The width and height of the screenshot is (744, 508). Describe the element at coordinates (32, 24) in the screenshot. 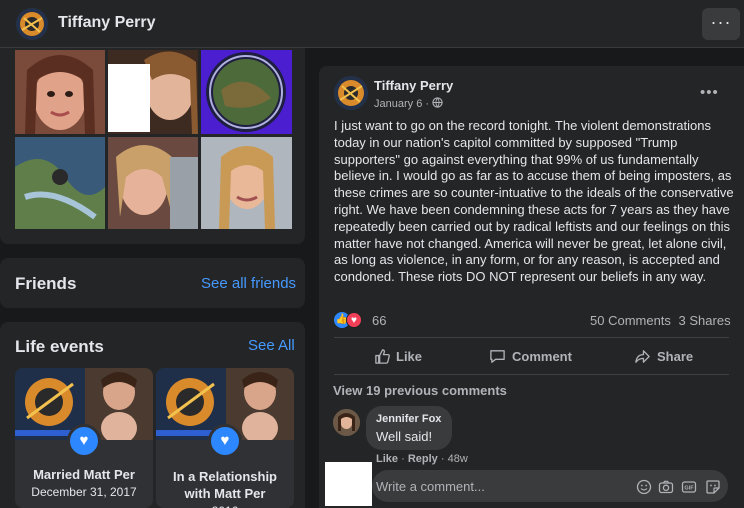

I see `profile-avatar` at that location.